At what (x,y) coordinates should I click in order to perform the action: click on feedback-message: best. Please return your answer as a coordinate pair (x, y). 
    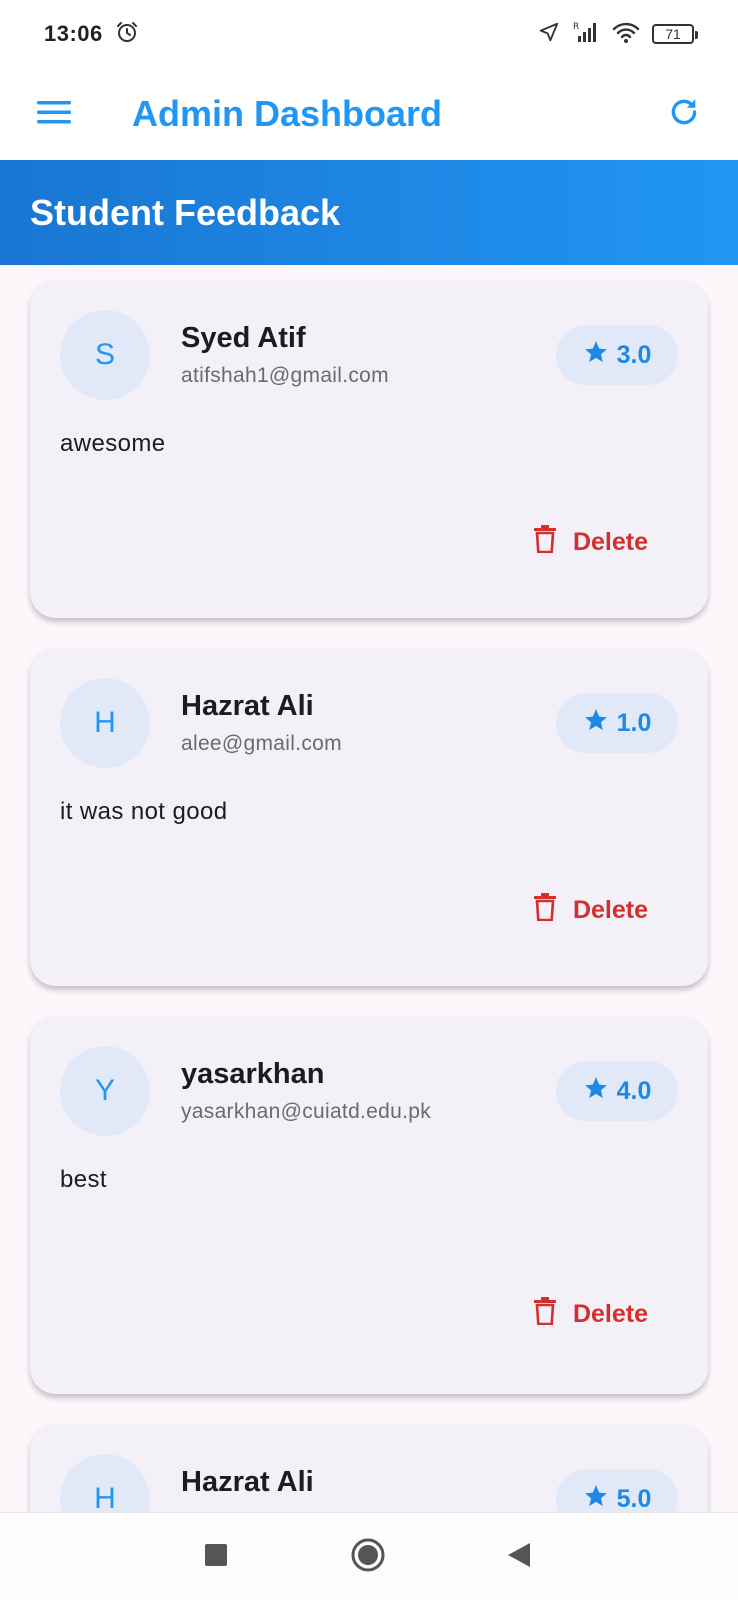
    Looking at the image, I should click on (83, 1179).